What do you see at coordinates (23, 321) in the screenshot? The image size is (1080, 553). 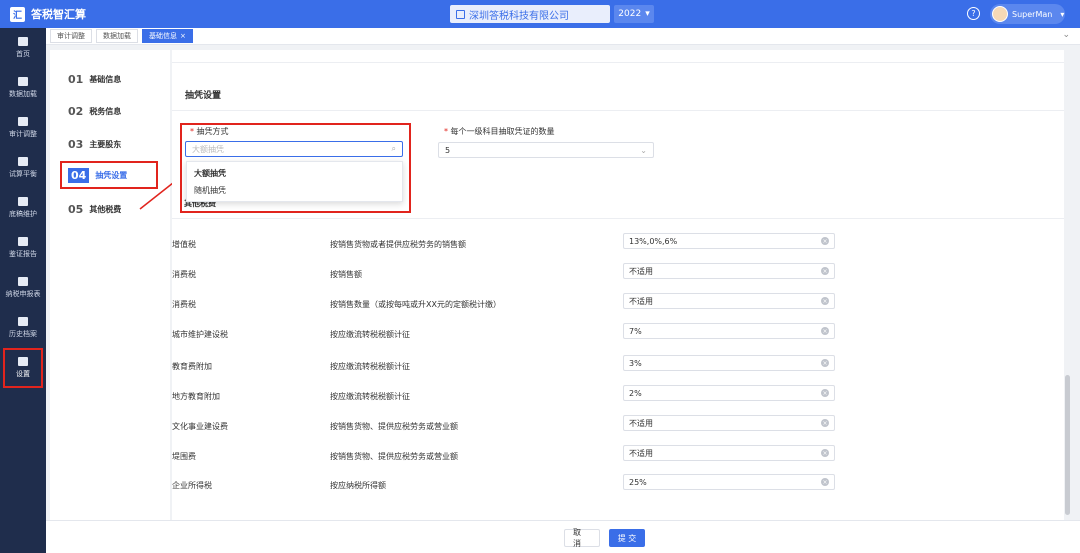 I see `folder-icon` at bounding box center [23, 321].